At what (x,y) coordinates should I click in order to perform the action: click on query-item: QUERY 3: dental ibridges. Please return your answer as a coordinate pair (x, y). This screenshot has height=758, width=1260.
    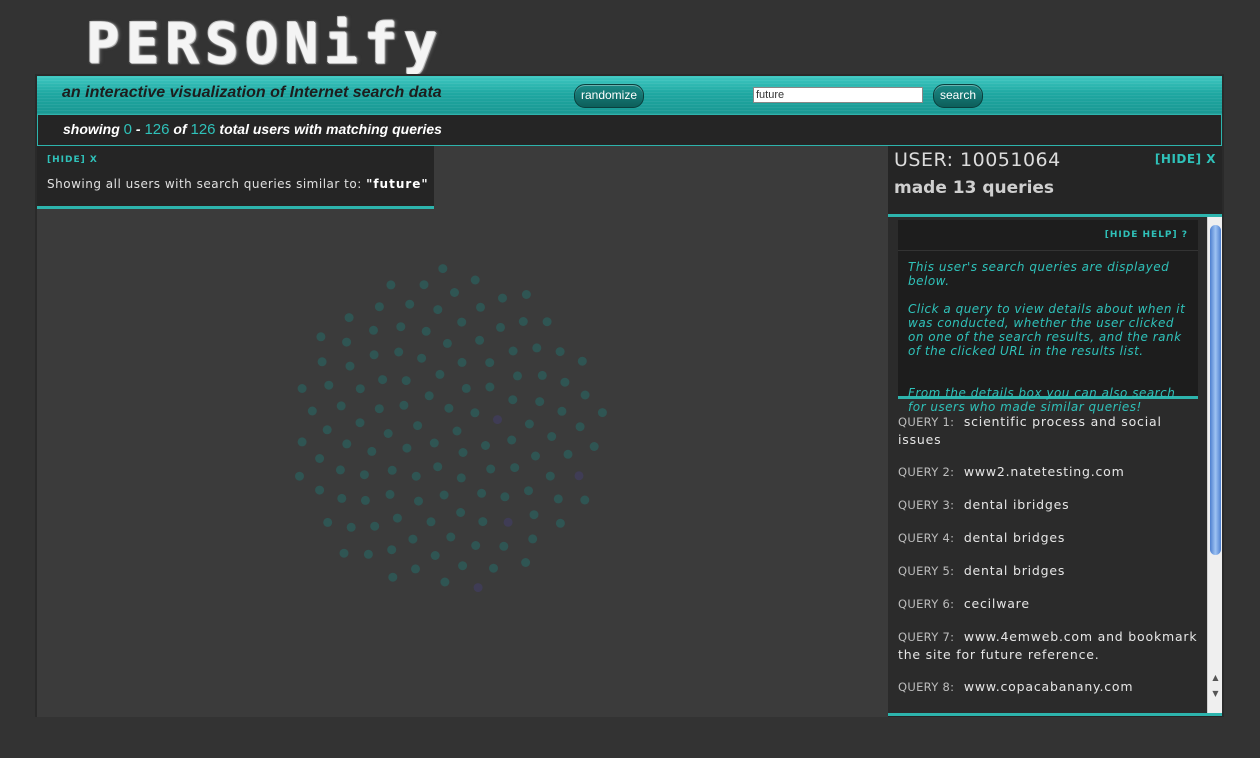
    Looking at the image, I should click on (1048, 505).